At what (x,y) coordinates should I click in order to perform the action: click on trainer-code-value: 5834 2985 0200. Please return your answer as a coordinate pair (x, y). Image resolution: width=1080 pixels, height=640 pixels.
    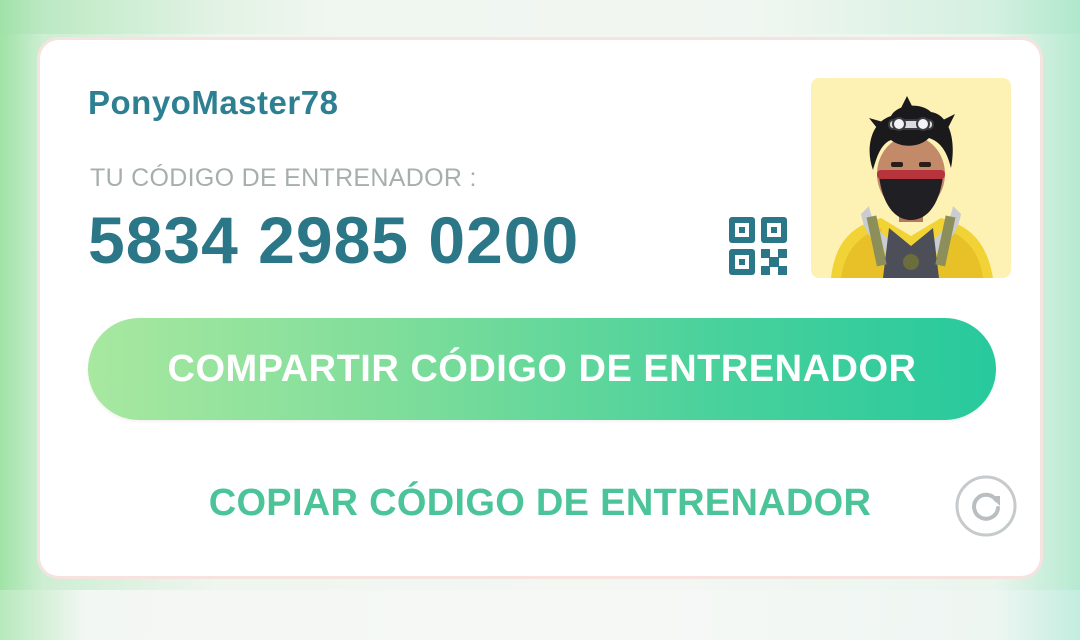
    Looking at the image, I should click on (334, 240).